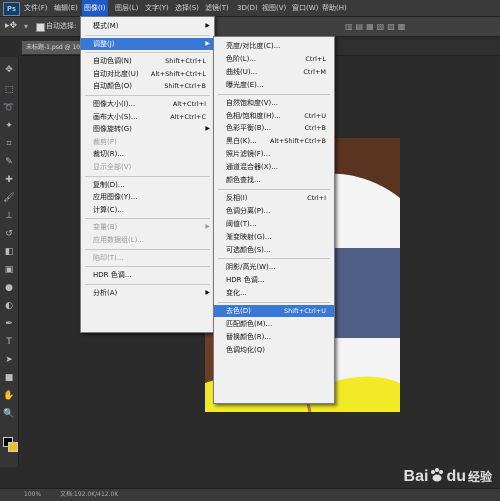  Describe the element at coordinates (9, 198) in the screenshot. I see `brush-icon: 🖌` at that location.